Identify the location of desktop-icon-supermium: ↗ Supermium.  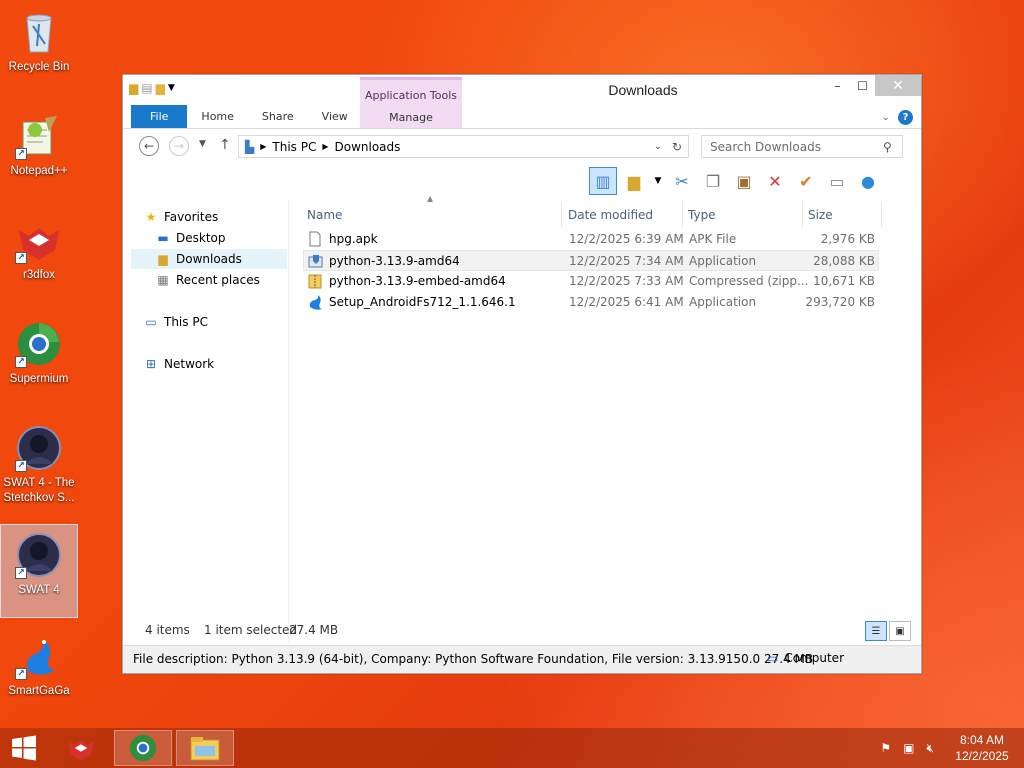
(39, 361).